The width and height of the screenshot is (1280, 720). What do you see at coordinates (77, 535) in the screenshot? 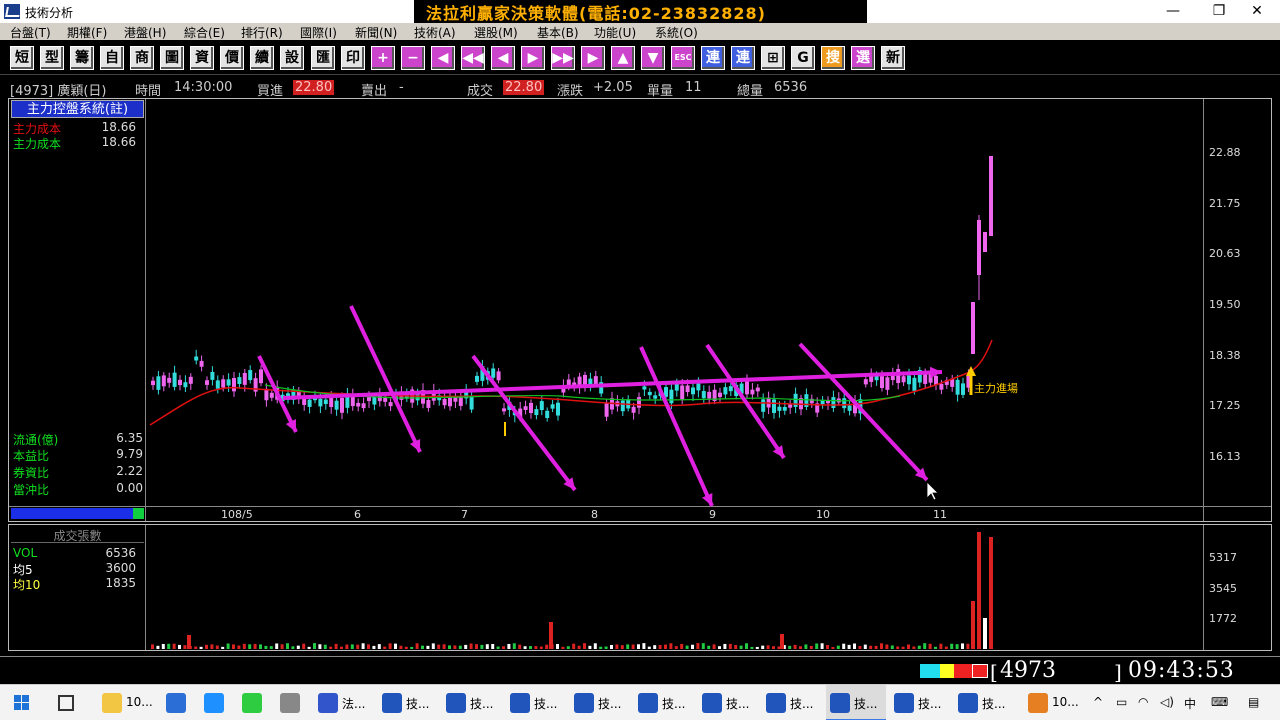
I see `volume-title: 成交張數` at bounding box center [77, 535].